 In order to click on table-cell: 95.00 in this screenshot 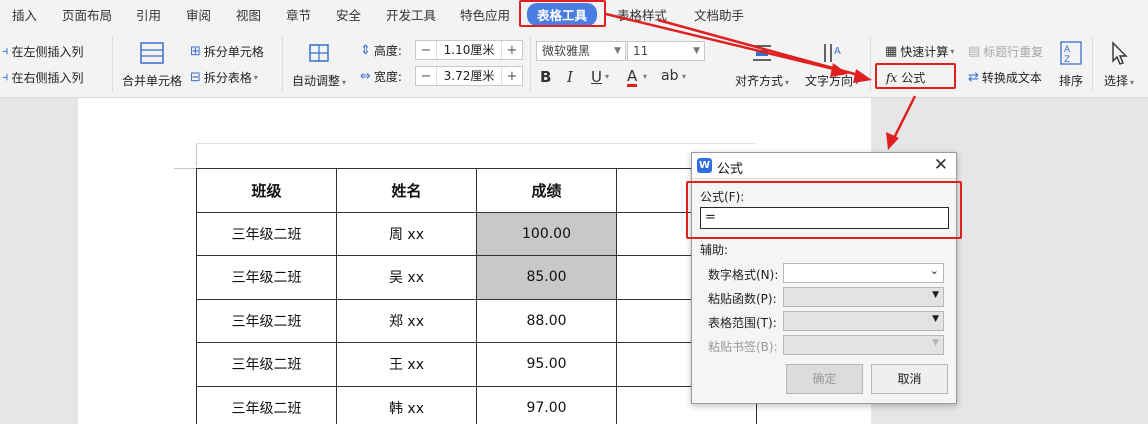, I will do `click(546, 364)`.